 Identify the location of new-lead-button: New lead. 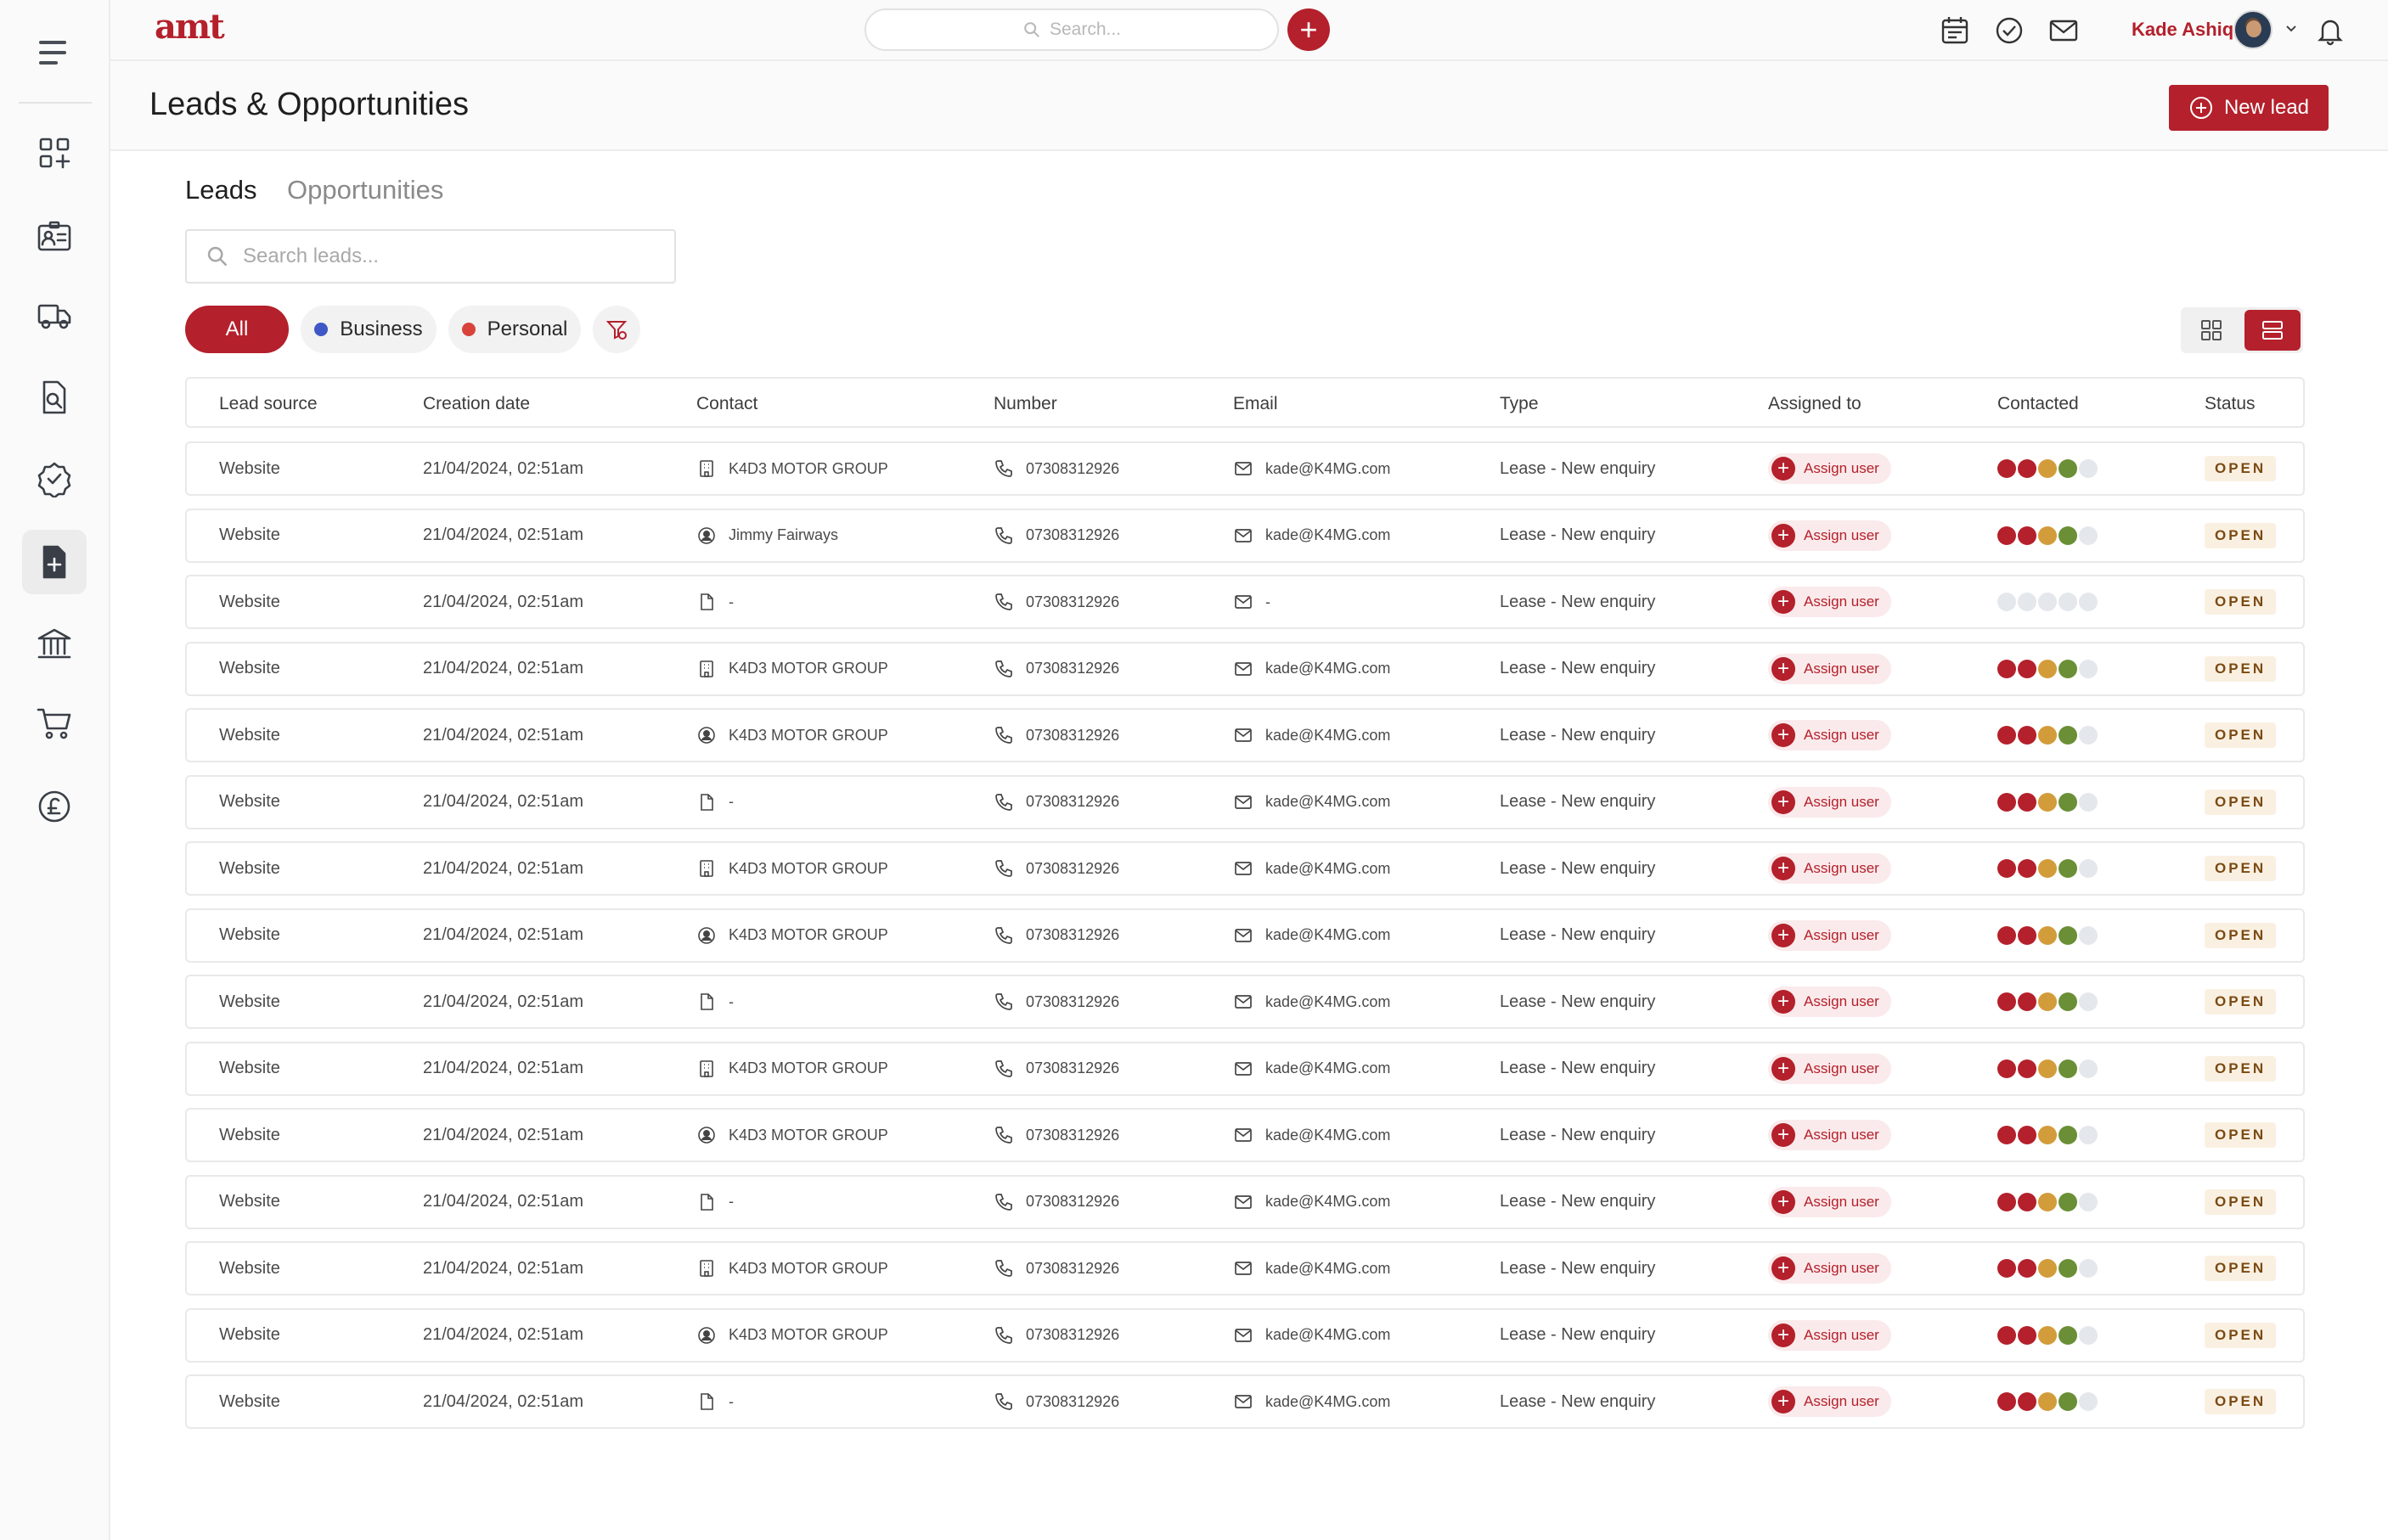
(2249, 108).